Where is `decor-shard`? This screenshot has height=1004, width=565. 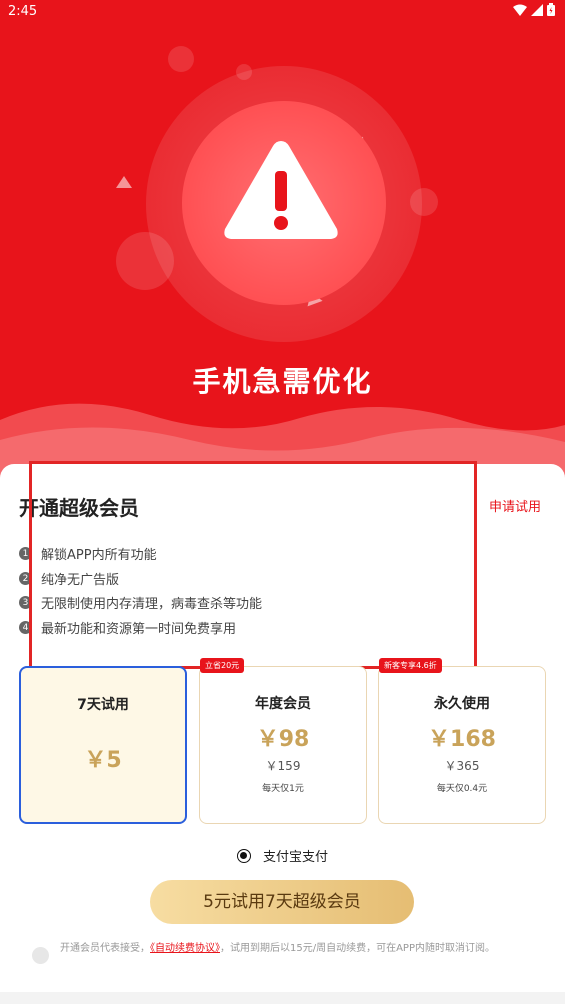
decor-shard is located at coordinates (124, 182).